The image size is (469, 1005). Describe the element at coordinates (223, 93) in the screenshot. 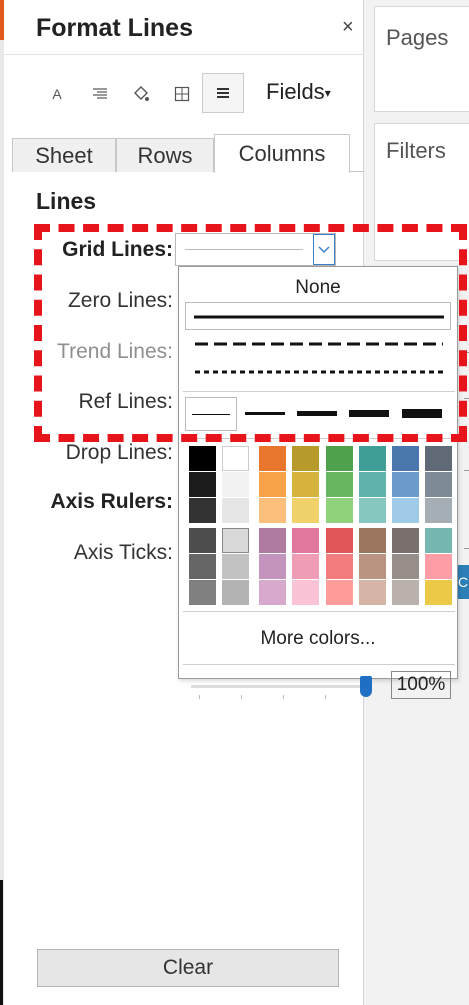

I see `lines-icon` at that location.